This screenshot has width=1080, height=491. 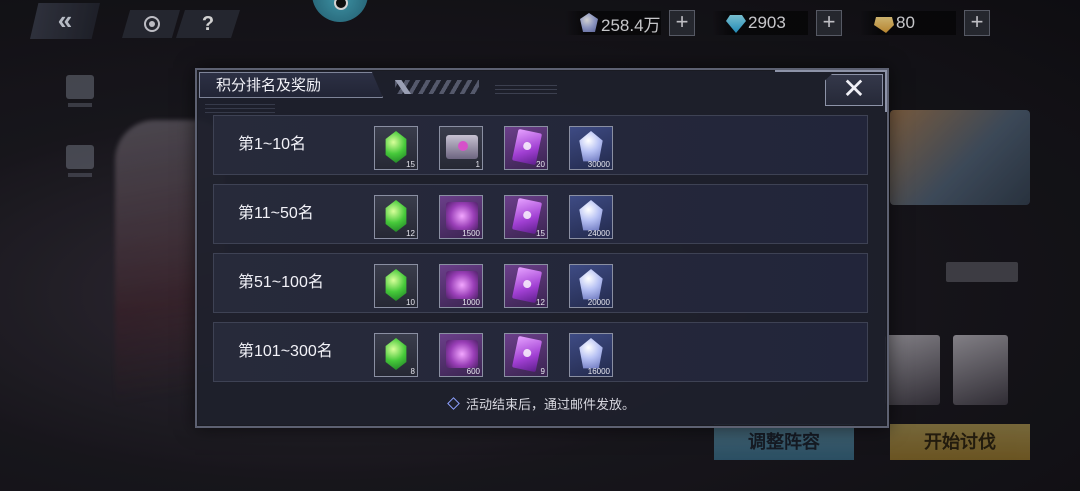 I want to click on purple-card-icon, so click(x=527, y=354).